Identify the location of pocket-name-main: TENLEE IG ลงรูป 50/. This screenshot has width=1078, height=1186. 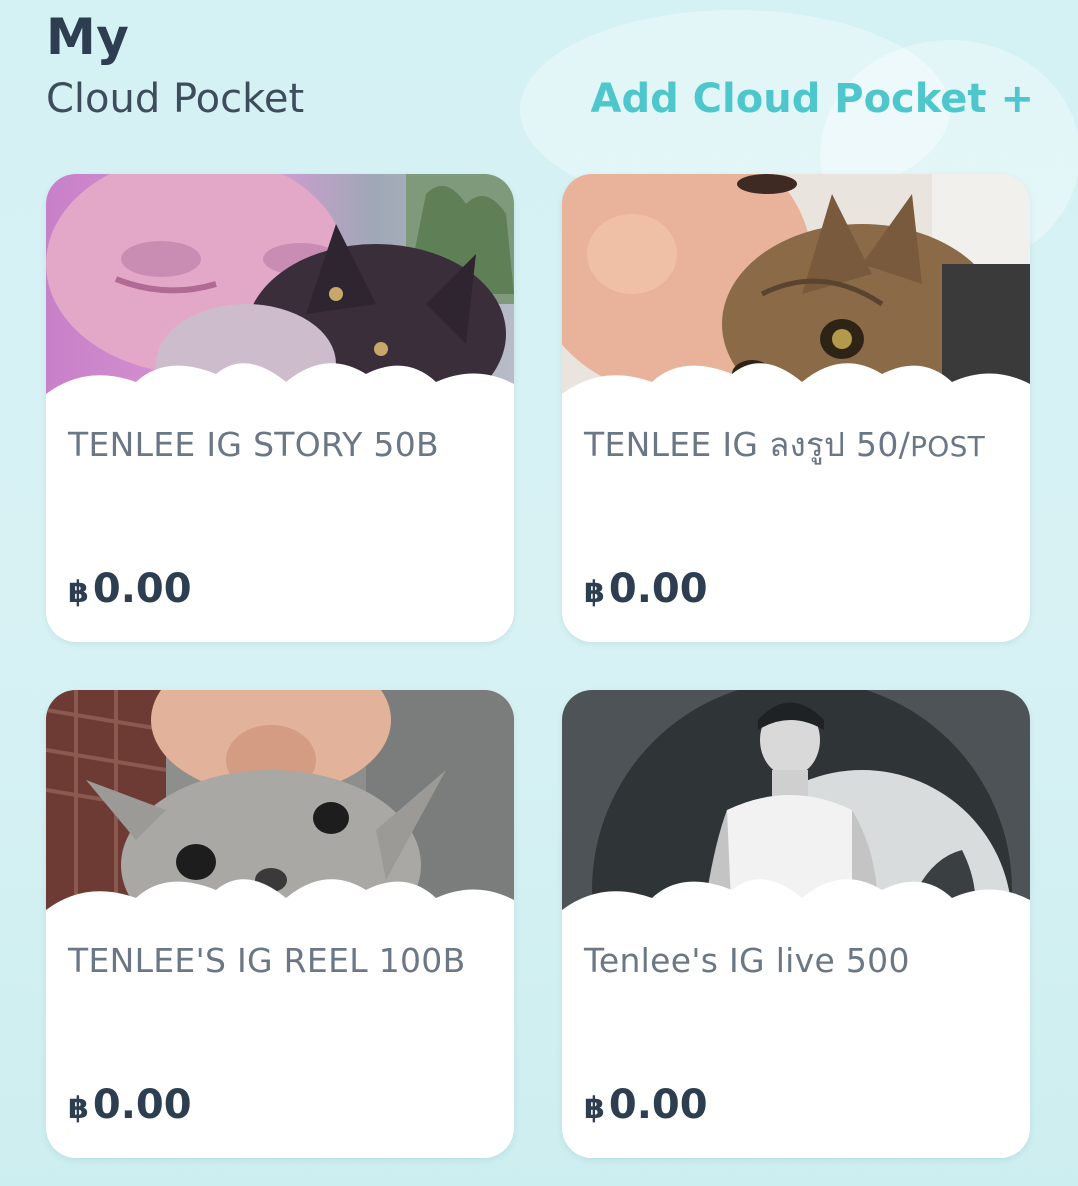
(747, 444).